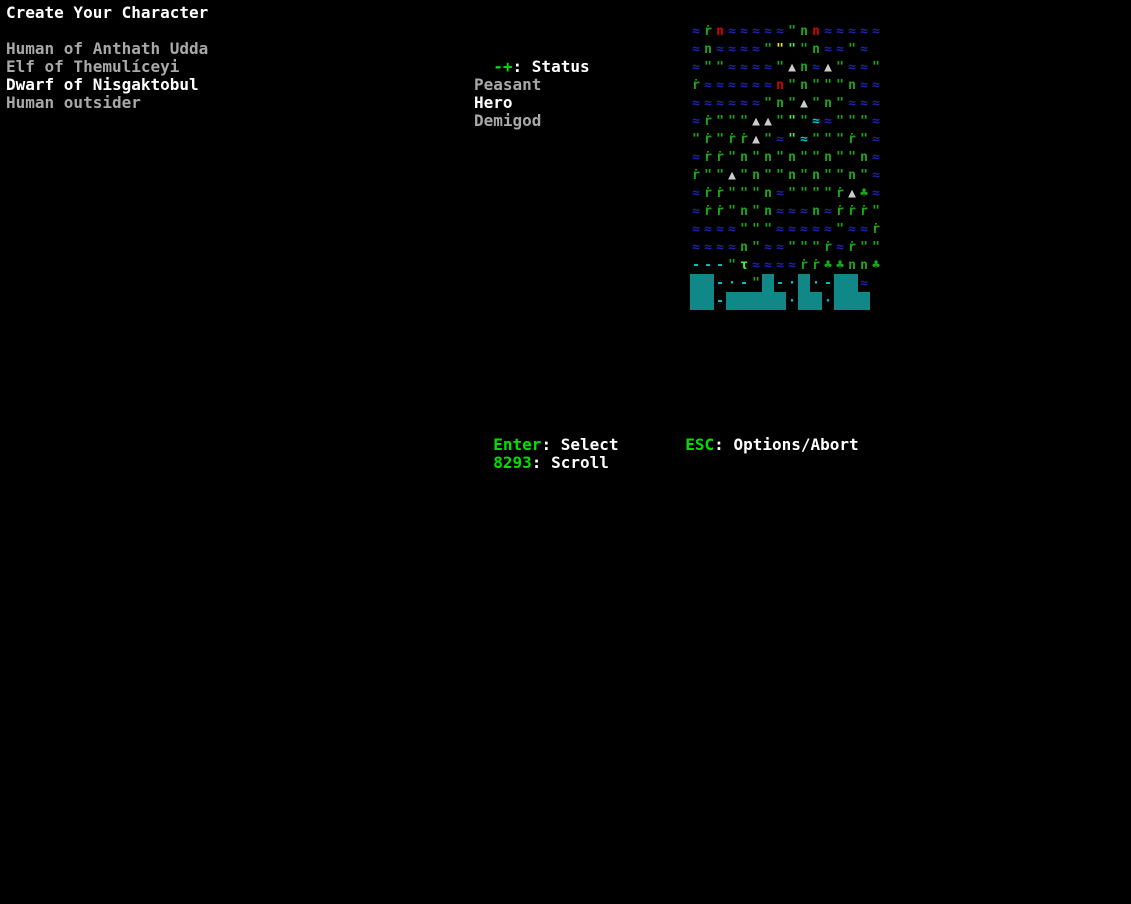  Describe the element at coordinates (92, 67) in the screenshot. I see `race-option-elf-themuliceyi: Elf of Themulíceyi` at that location.